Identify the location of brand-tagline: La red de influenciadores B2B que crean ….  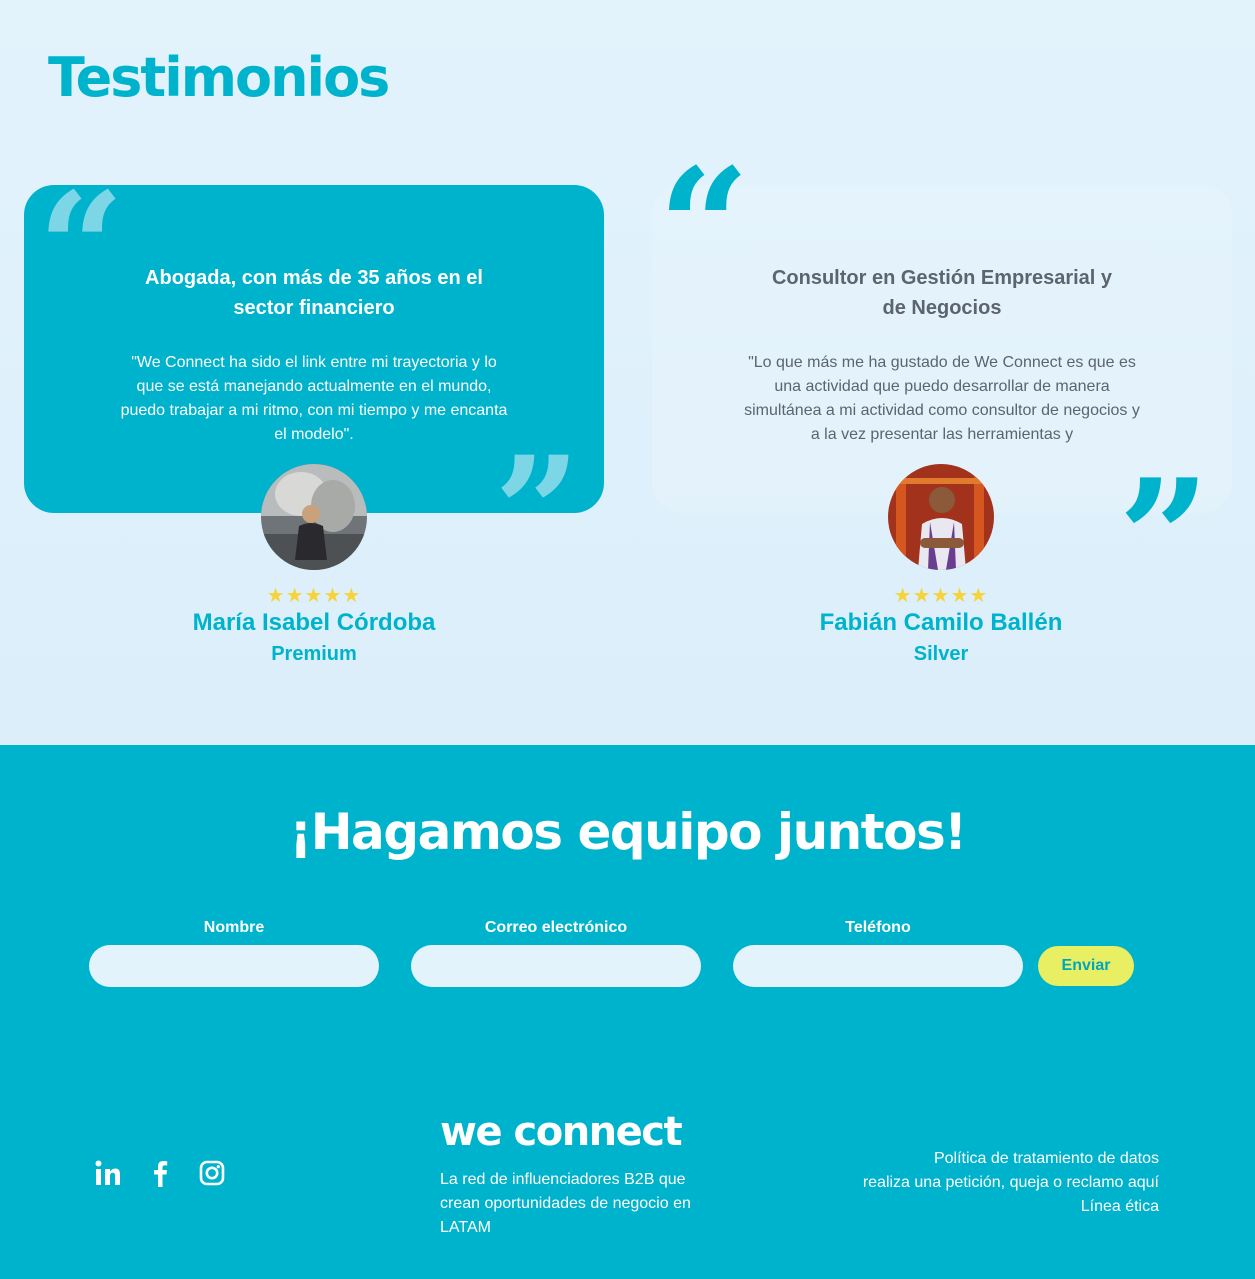
(565, 1203).